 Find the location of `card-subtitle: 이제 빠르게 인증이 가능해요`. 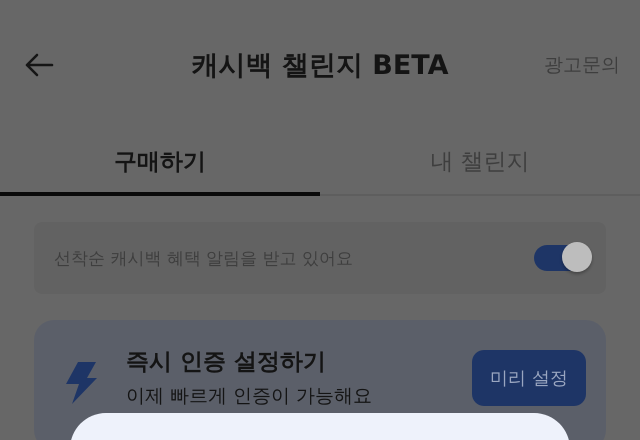

card-subtitle: 이제 빠르게 인증이 가능해요 is located at coordinates (249, 396).